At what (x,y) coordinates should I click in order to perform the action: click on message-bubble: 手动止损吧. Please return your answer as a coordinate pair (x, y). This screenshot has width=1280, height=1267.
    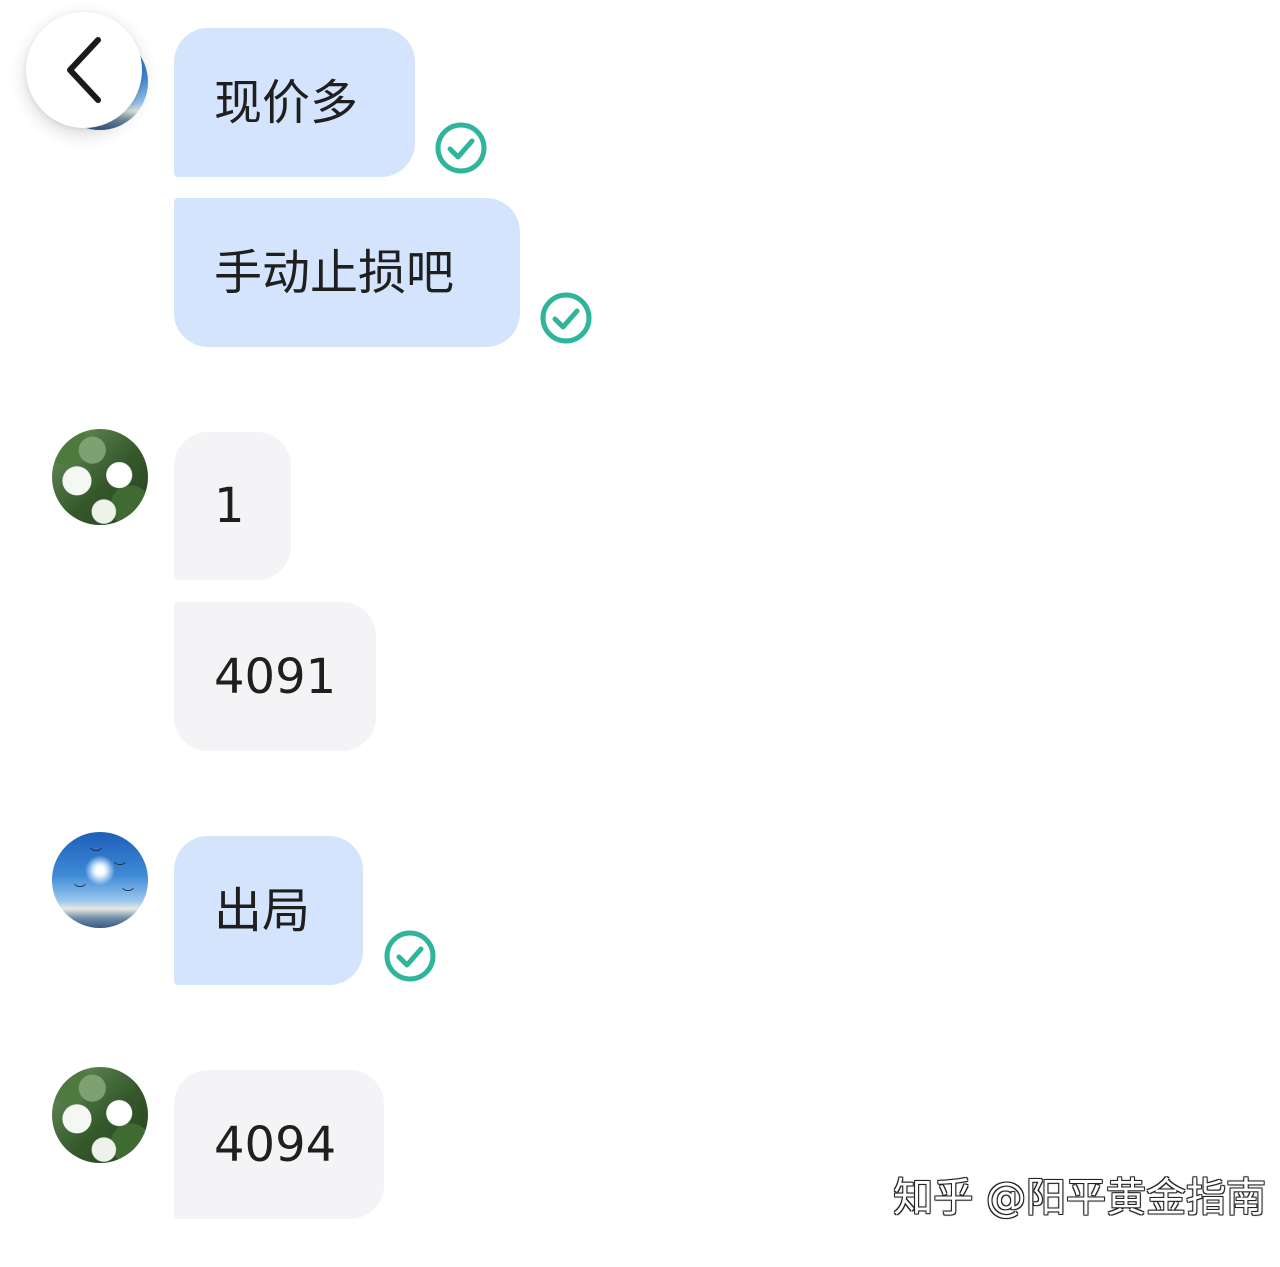
    Looking at the image, I should click on (347, 272).